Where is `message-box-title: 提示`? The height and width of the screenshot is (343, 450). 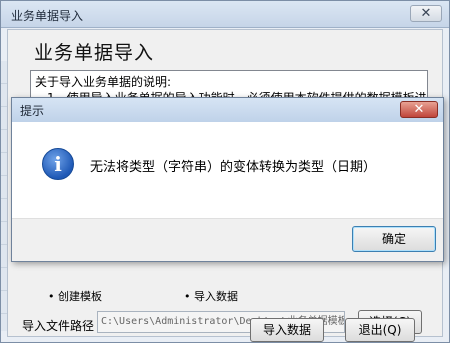
message-box-title: 提示 is located at coordinates (32, 111).